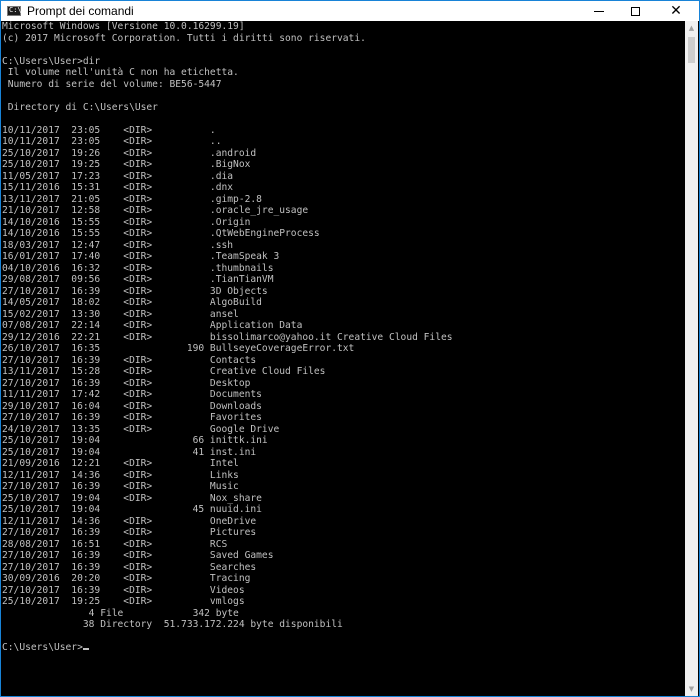  What do you see at coordinates (129, 567) in the screenshot?
I see `console-line: 27/10/2017 16:39 <DIR> Searches` at bounding box center [129, 567].